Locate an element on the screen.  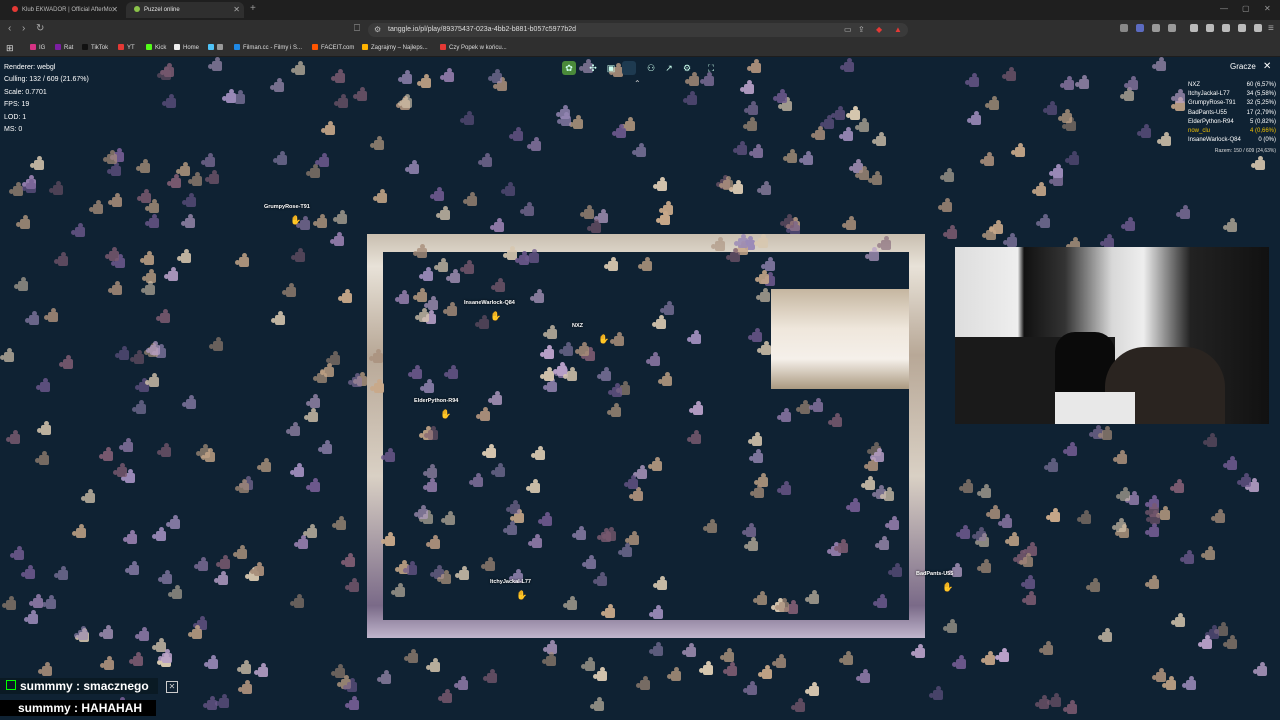
bookmark-ig: IG is located at coordinates (37, 48).